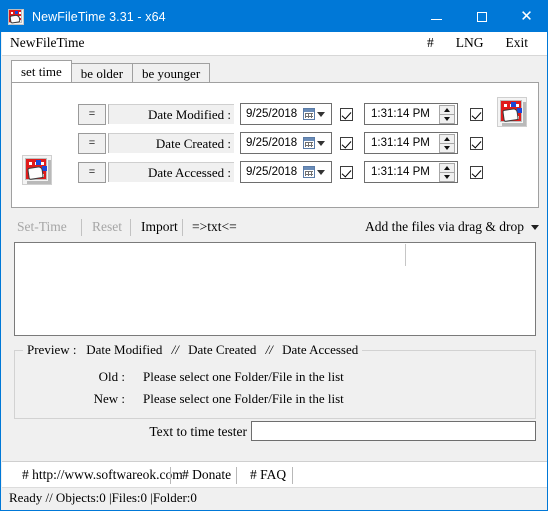 This screenshot has width=548, height=511. I want to click on time-modified-checkbox, so click(476, 114).